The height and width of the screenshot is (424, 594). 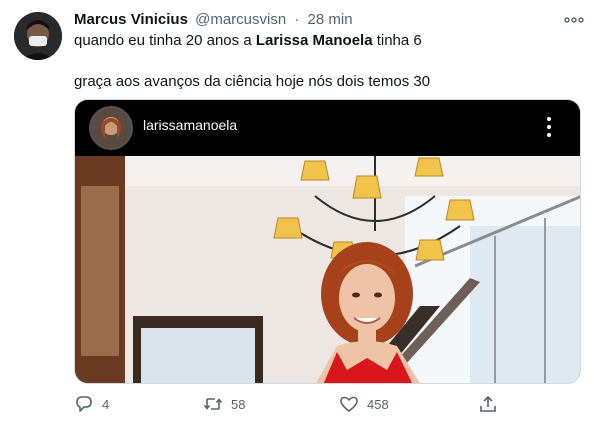 I want to click on tweet-text-part: tinha 6, so click(x=397, y=40).